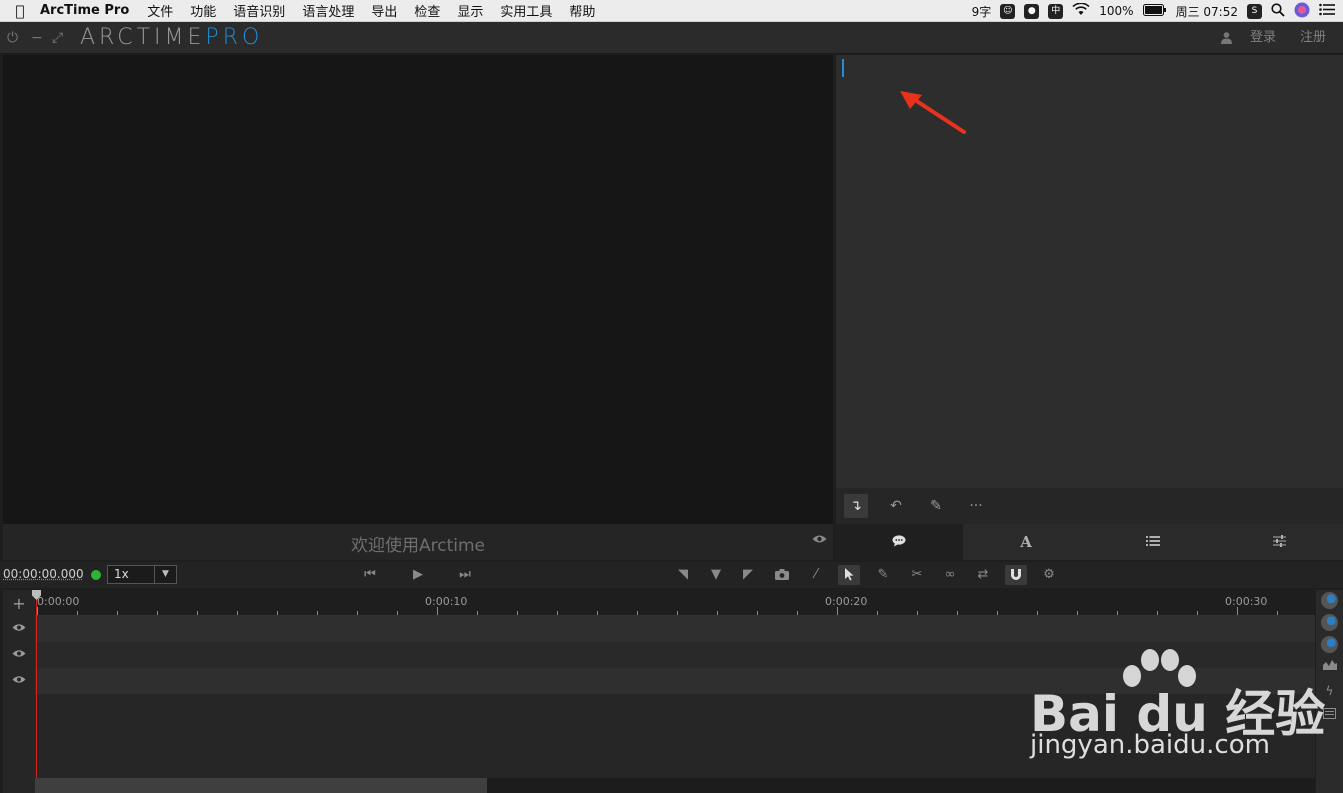 This screenshot has height=793, width=1343. What do you see at coordinates (57, 38) in the screenshot?
I see `expand-icon: ⤢` at bounding box center [57, 38].